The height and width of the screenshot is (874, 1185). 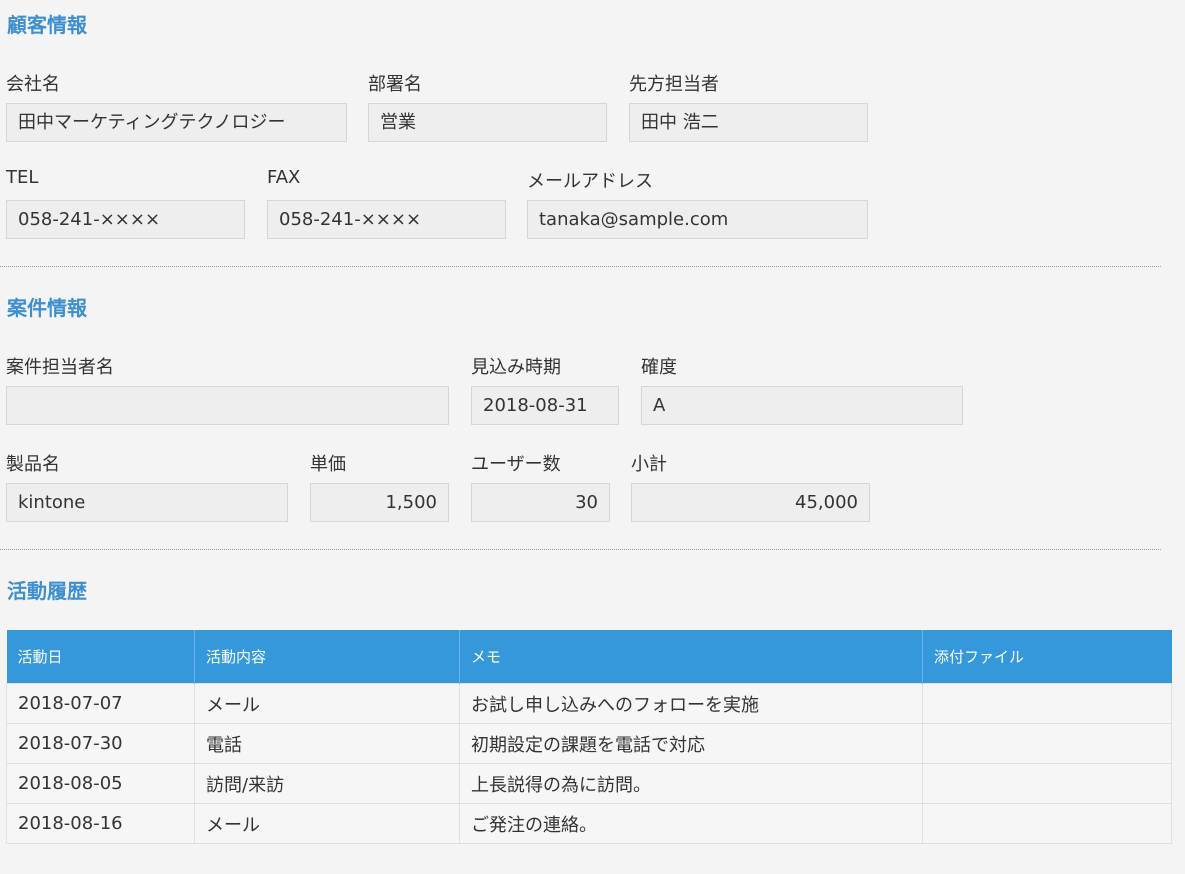 I want to click on table-row: 2018-07-07 メール お試し申し込みへのフォローを実施, so click(x=589, y=703).